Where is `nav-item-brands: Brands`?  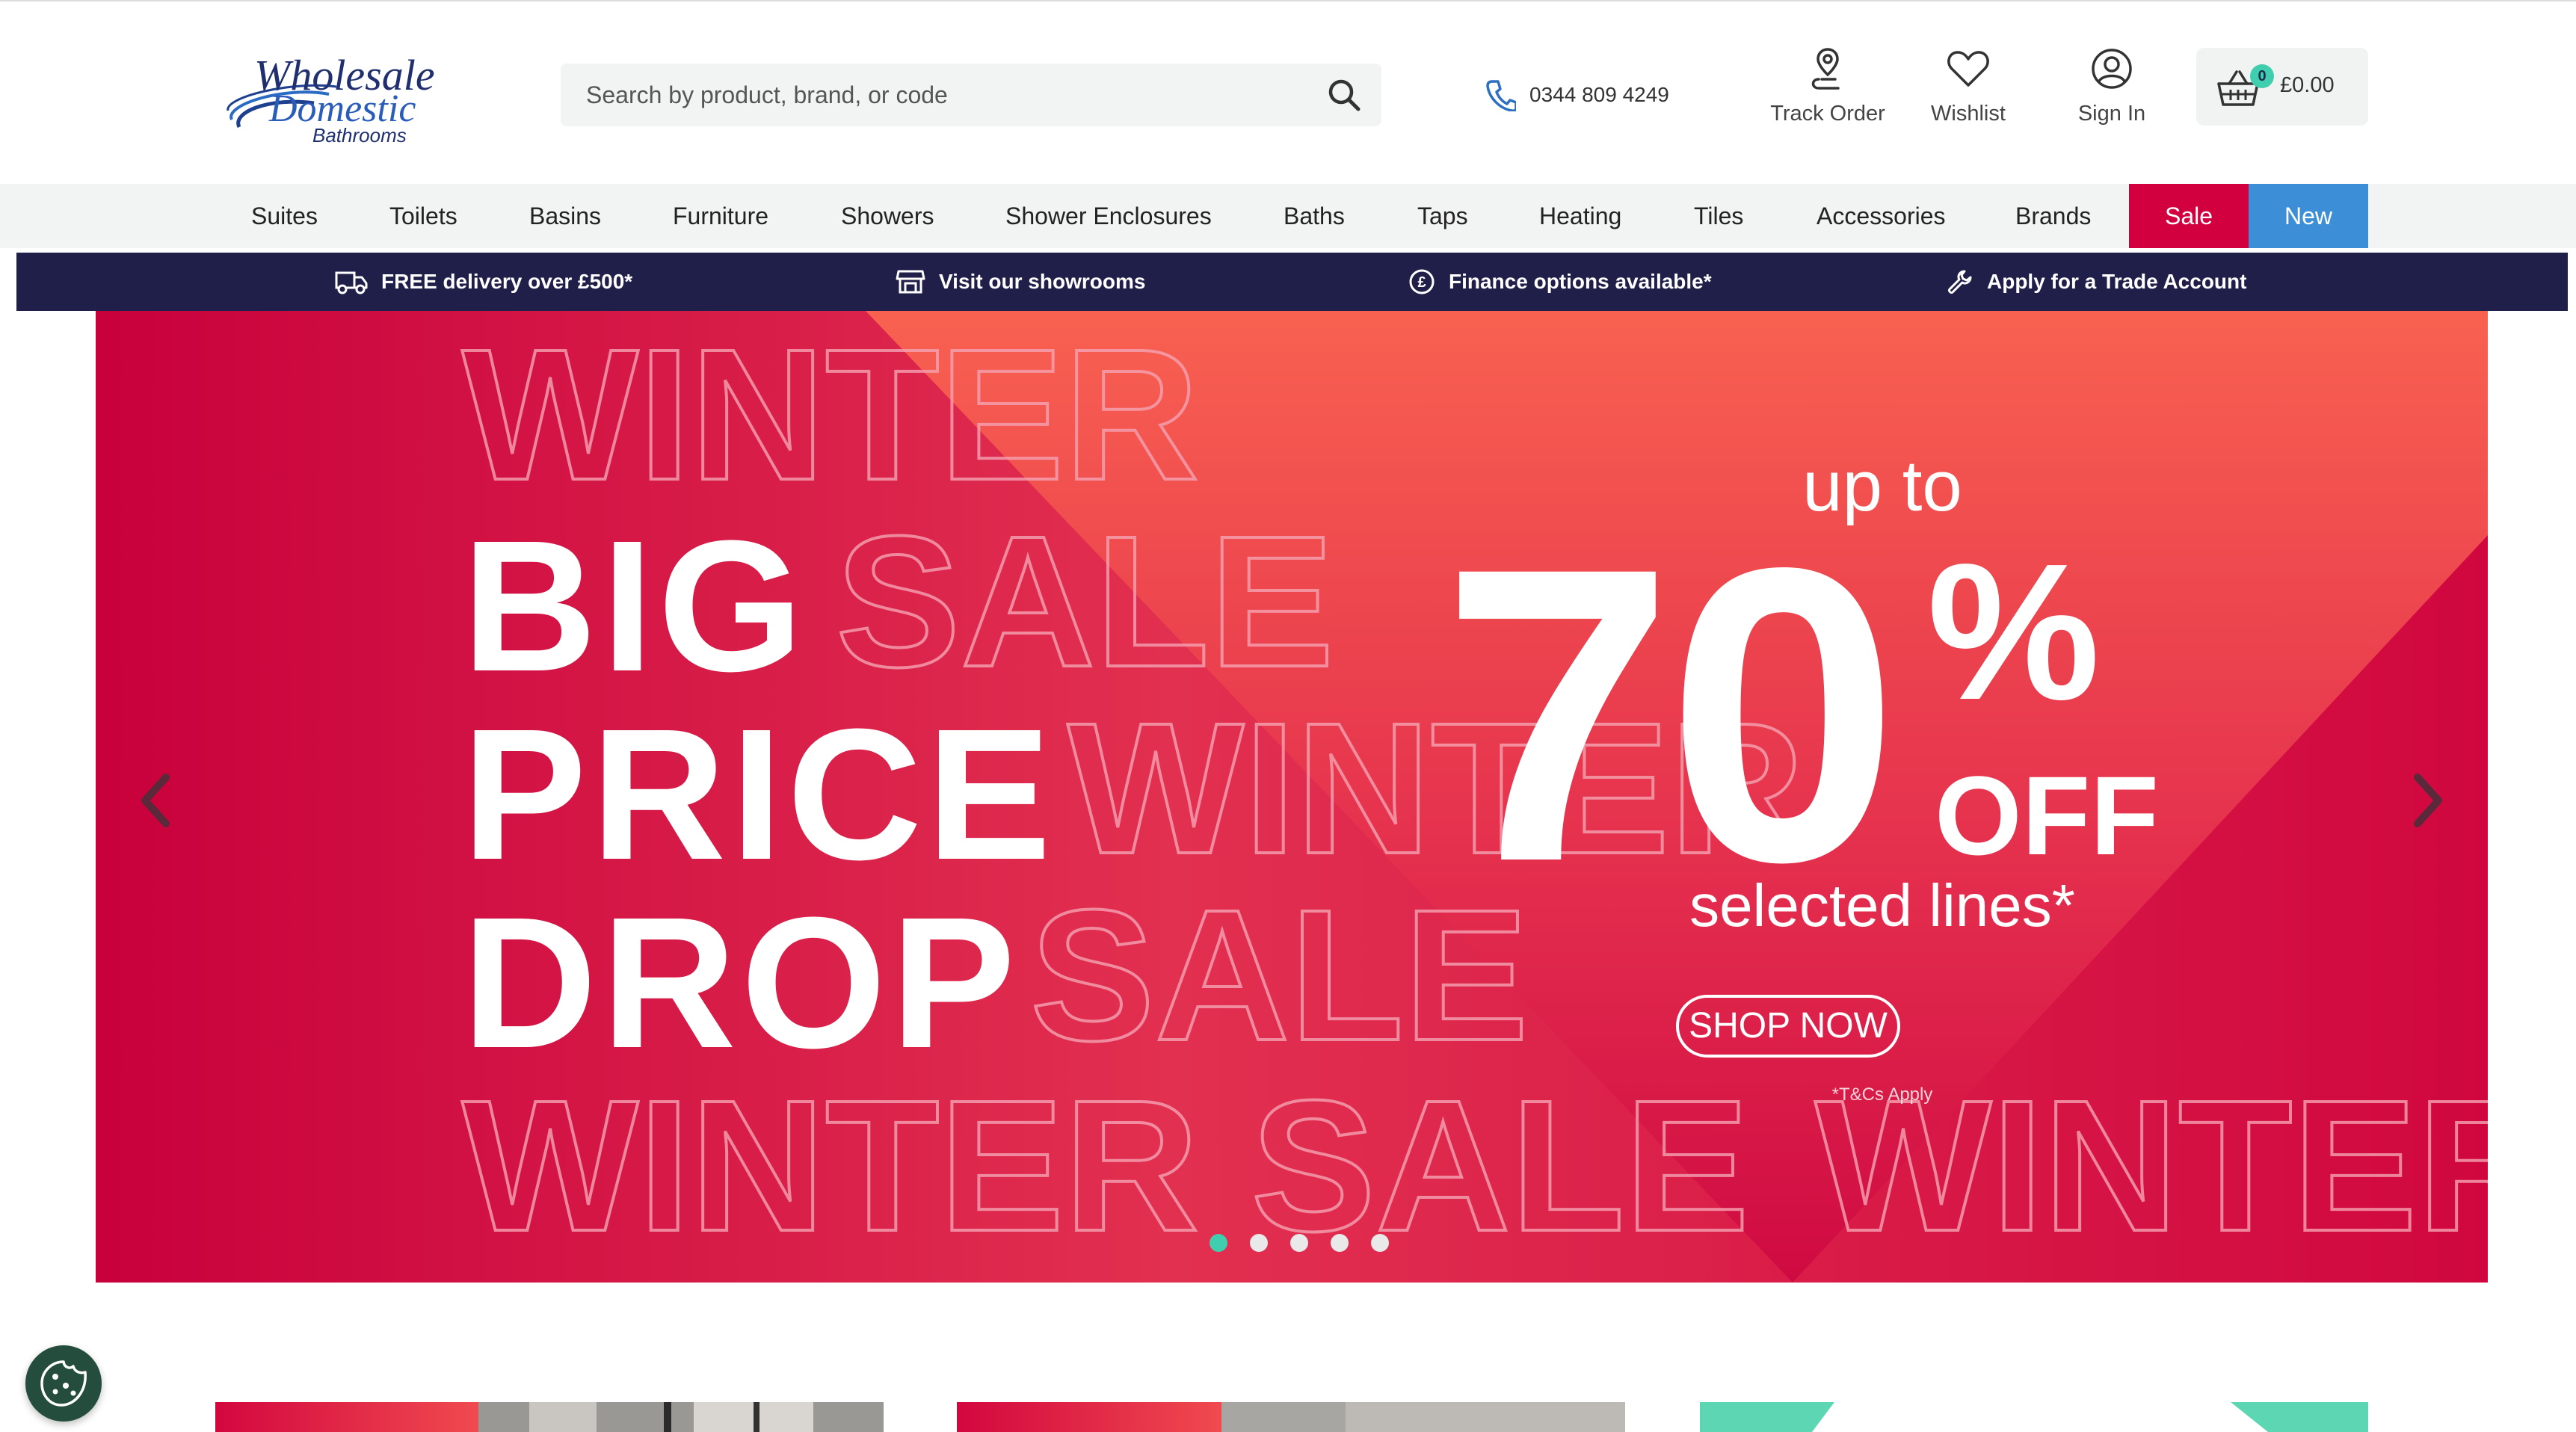 nav-item-brands: Brands is located at coordinates (2053, 216).